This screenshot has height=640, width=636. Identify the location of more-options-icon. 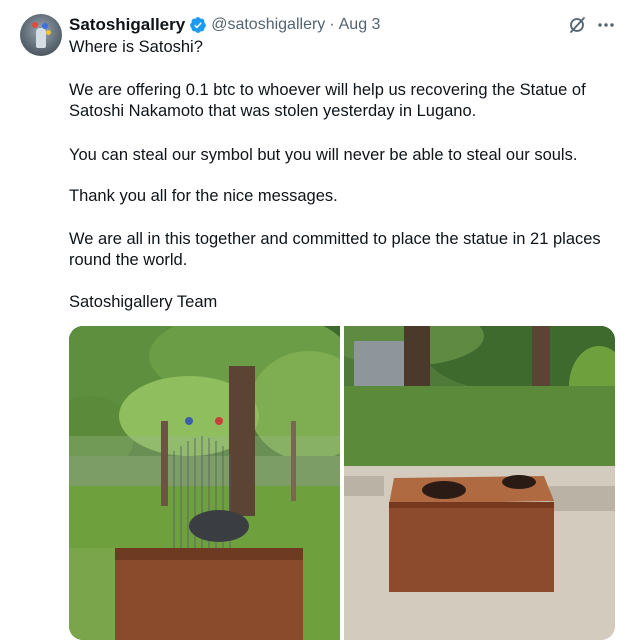
(606, 25).